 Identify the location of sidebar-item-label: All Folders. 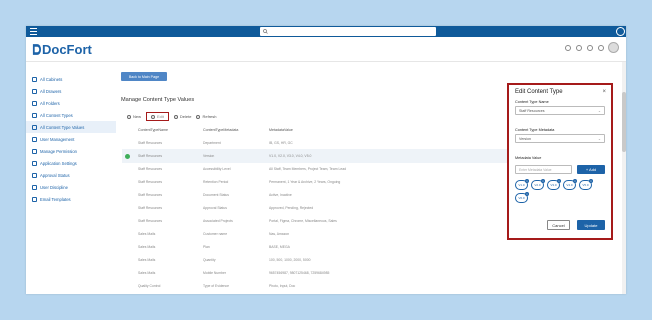
(50, 103).